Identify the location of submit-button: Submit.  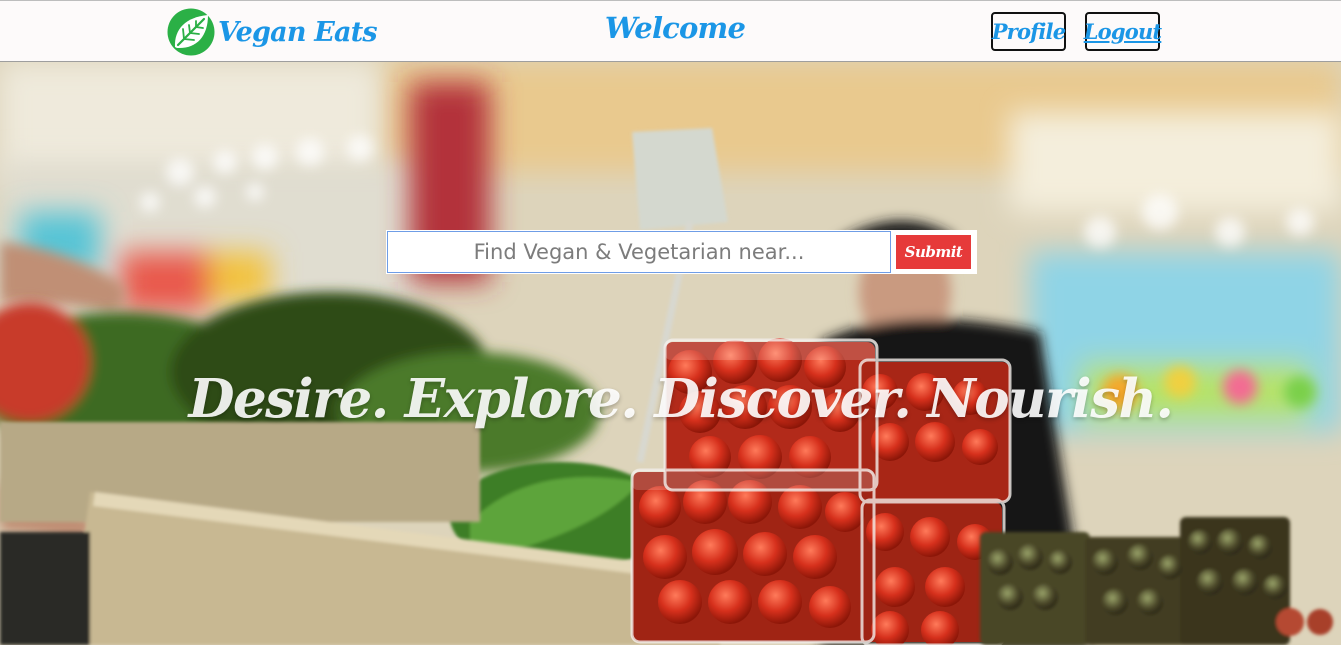
(933, 252).